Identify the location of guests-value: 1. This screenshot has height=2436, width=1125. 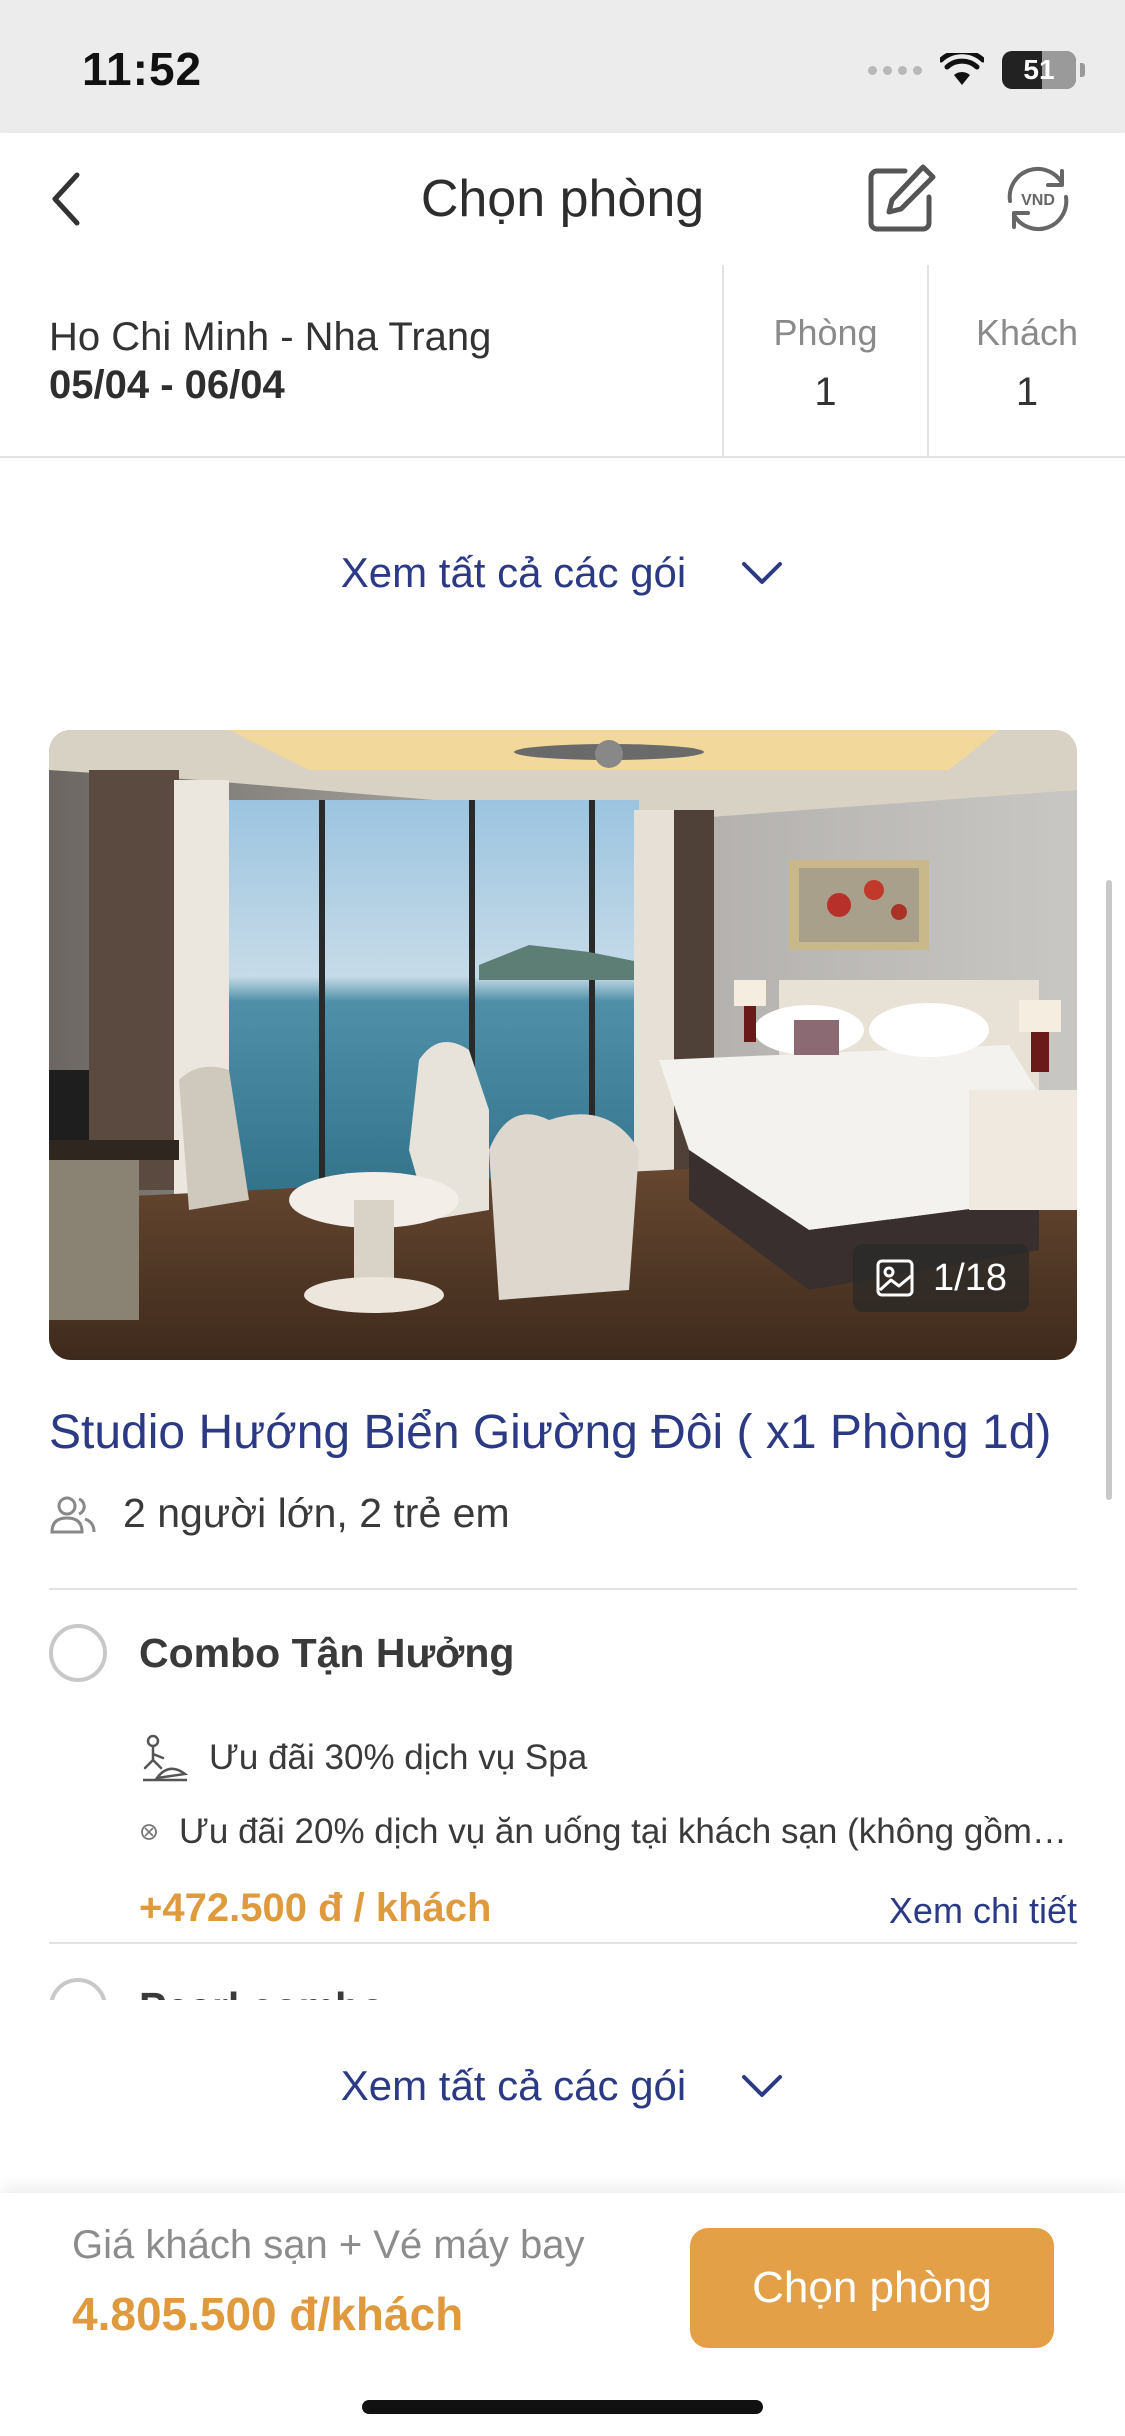
(1027, 392).